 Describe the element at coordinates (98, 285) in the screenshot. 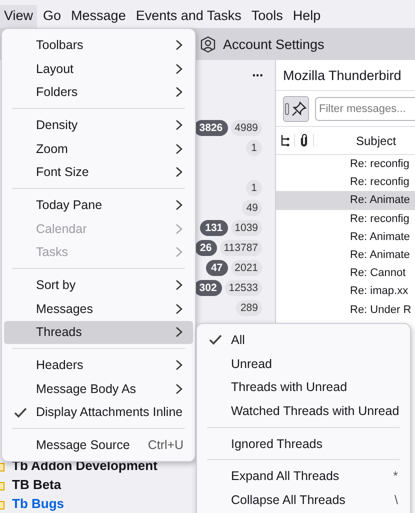

I see `menu-item: Sort by` at that location.